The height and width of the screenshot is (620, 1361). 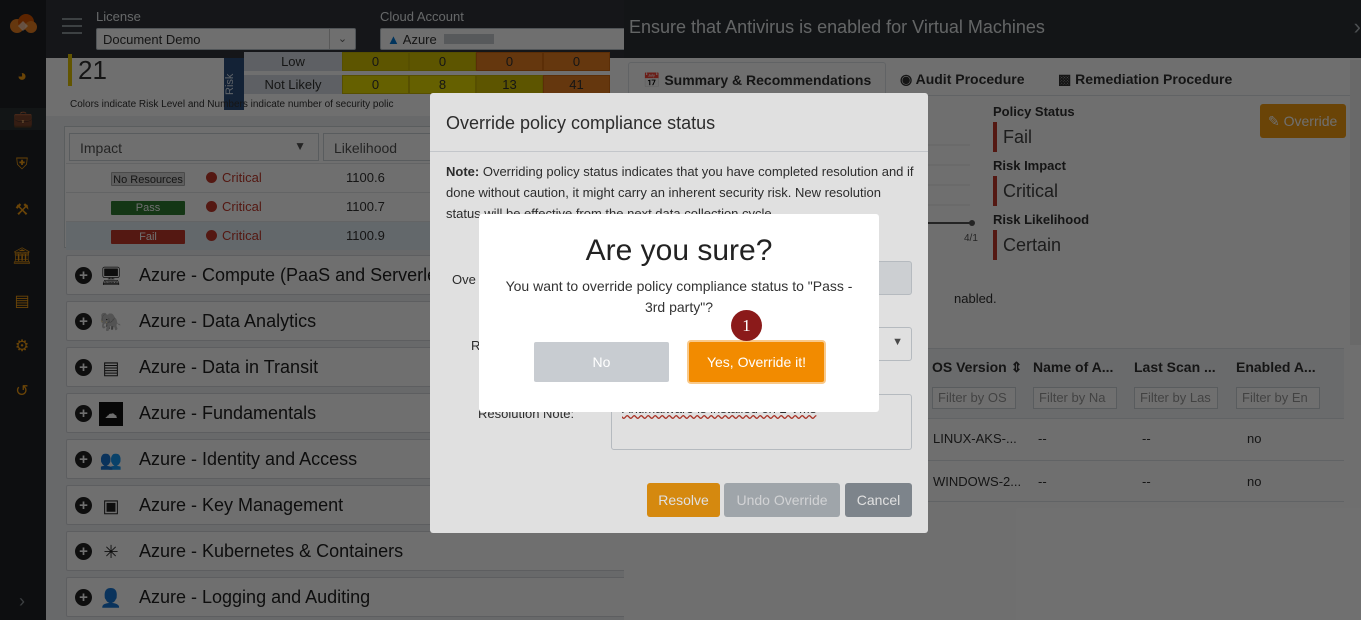 I want to click on confirm-title: Are you sure?, so click(x=679, y=250).